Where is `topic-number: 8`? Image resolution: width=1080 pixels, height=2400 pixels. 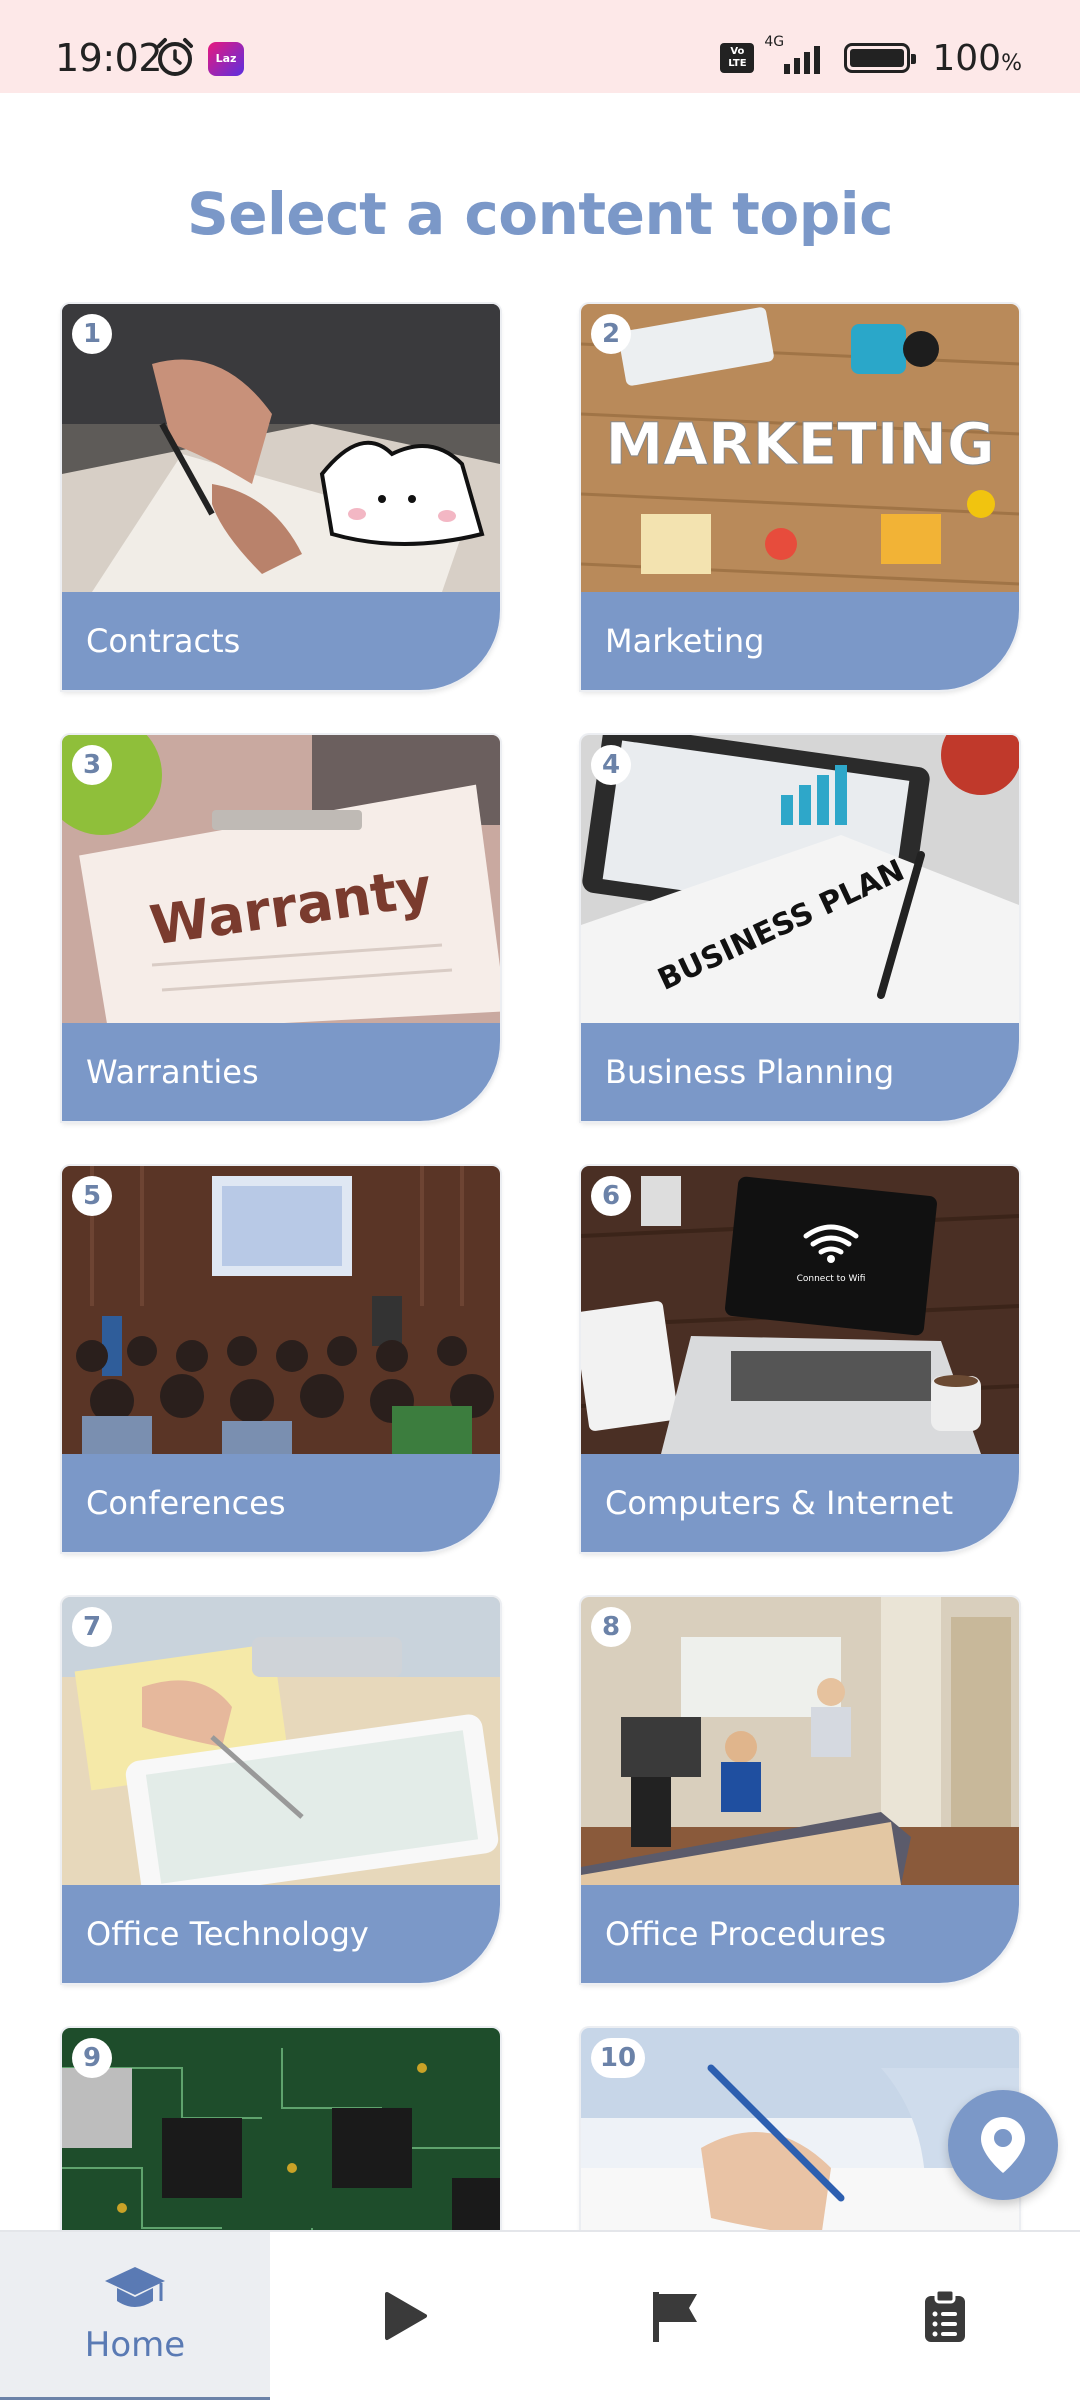 topic-number: 8 is located at coordinates (611, 1627).